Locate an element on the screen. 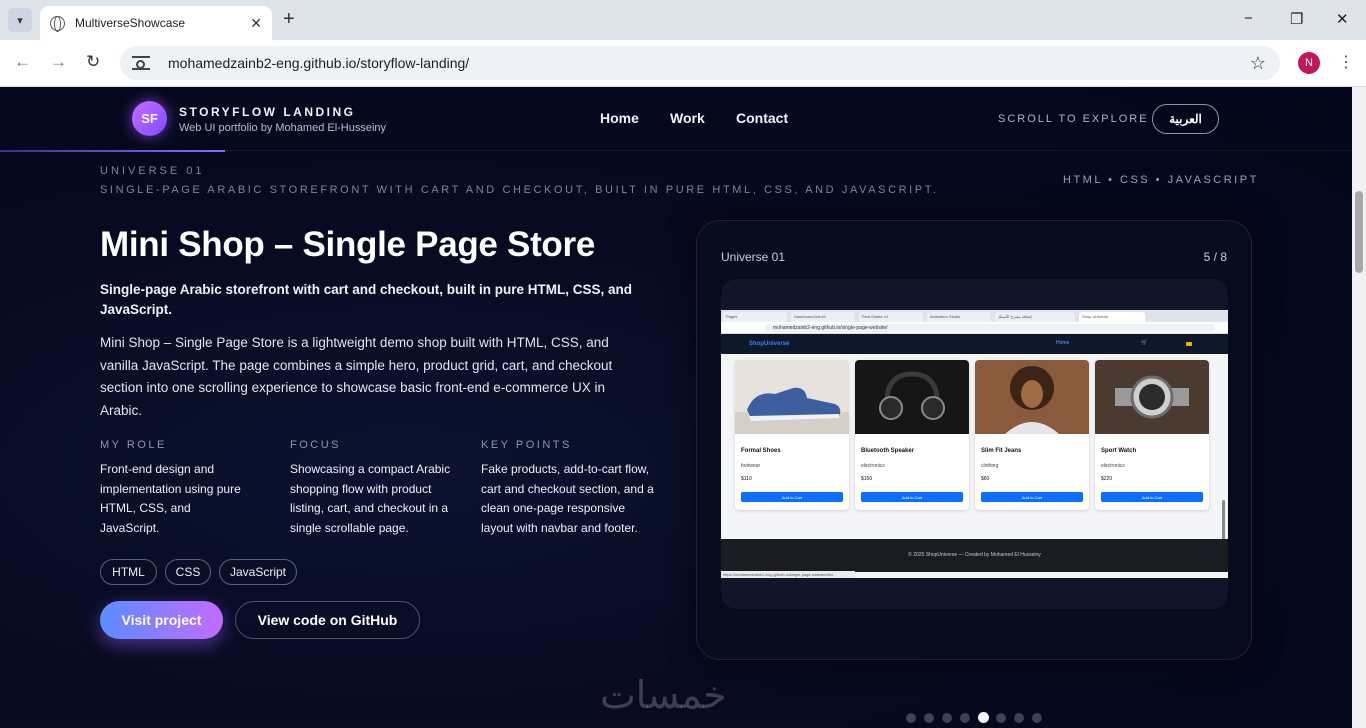 The width and height of the screenshot is (1366, 728). github-code-button: View code on GitHub is located at coordinates (327, 620).